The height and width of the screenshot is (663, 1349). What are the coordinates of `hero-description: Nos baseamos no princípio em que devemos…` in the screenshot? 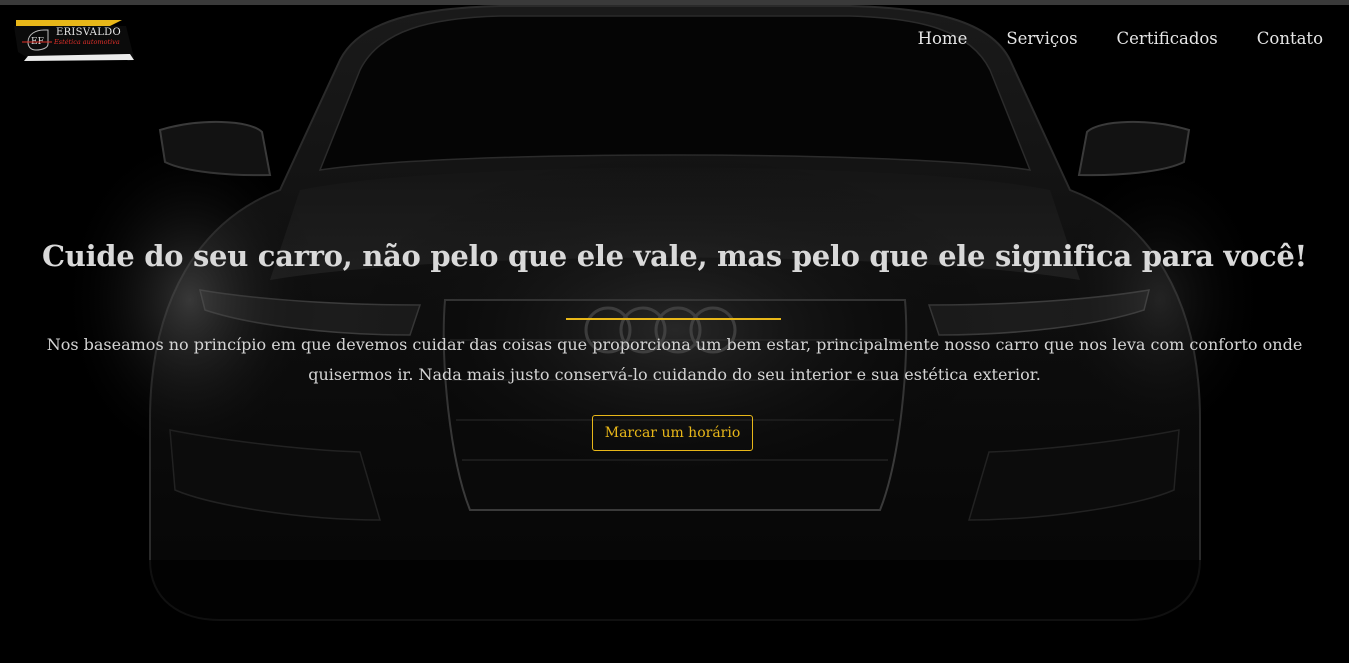 It's located at (674, 359).